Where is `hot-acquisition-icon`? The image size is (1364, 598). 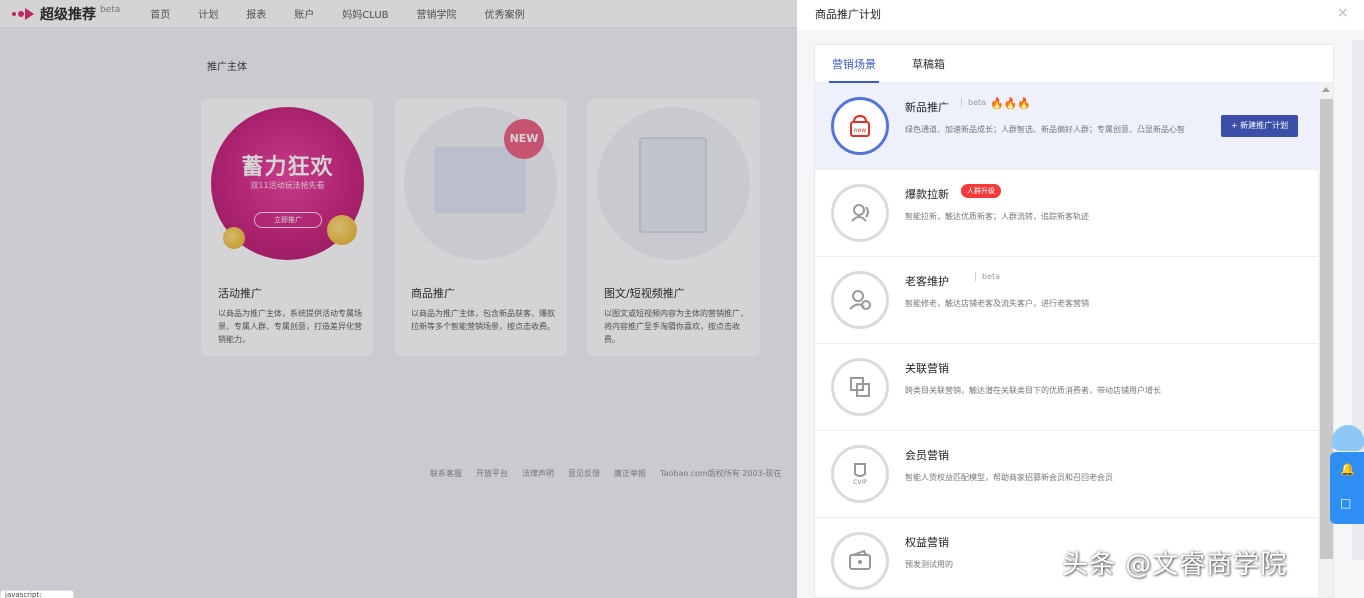 hot-acquisition-icon is located at coordinates (860, 213).